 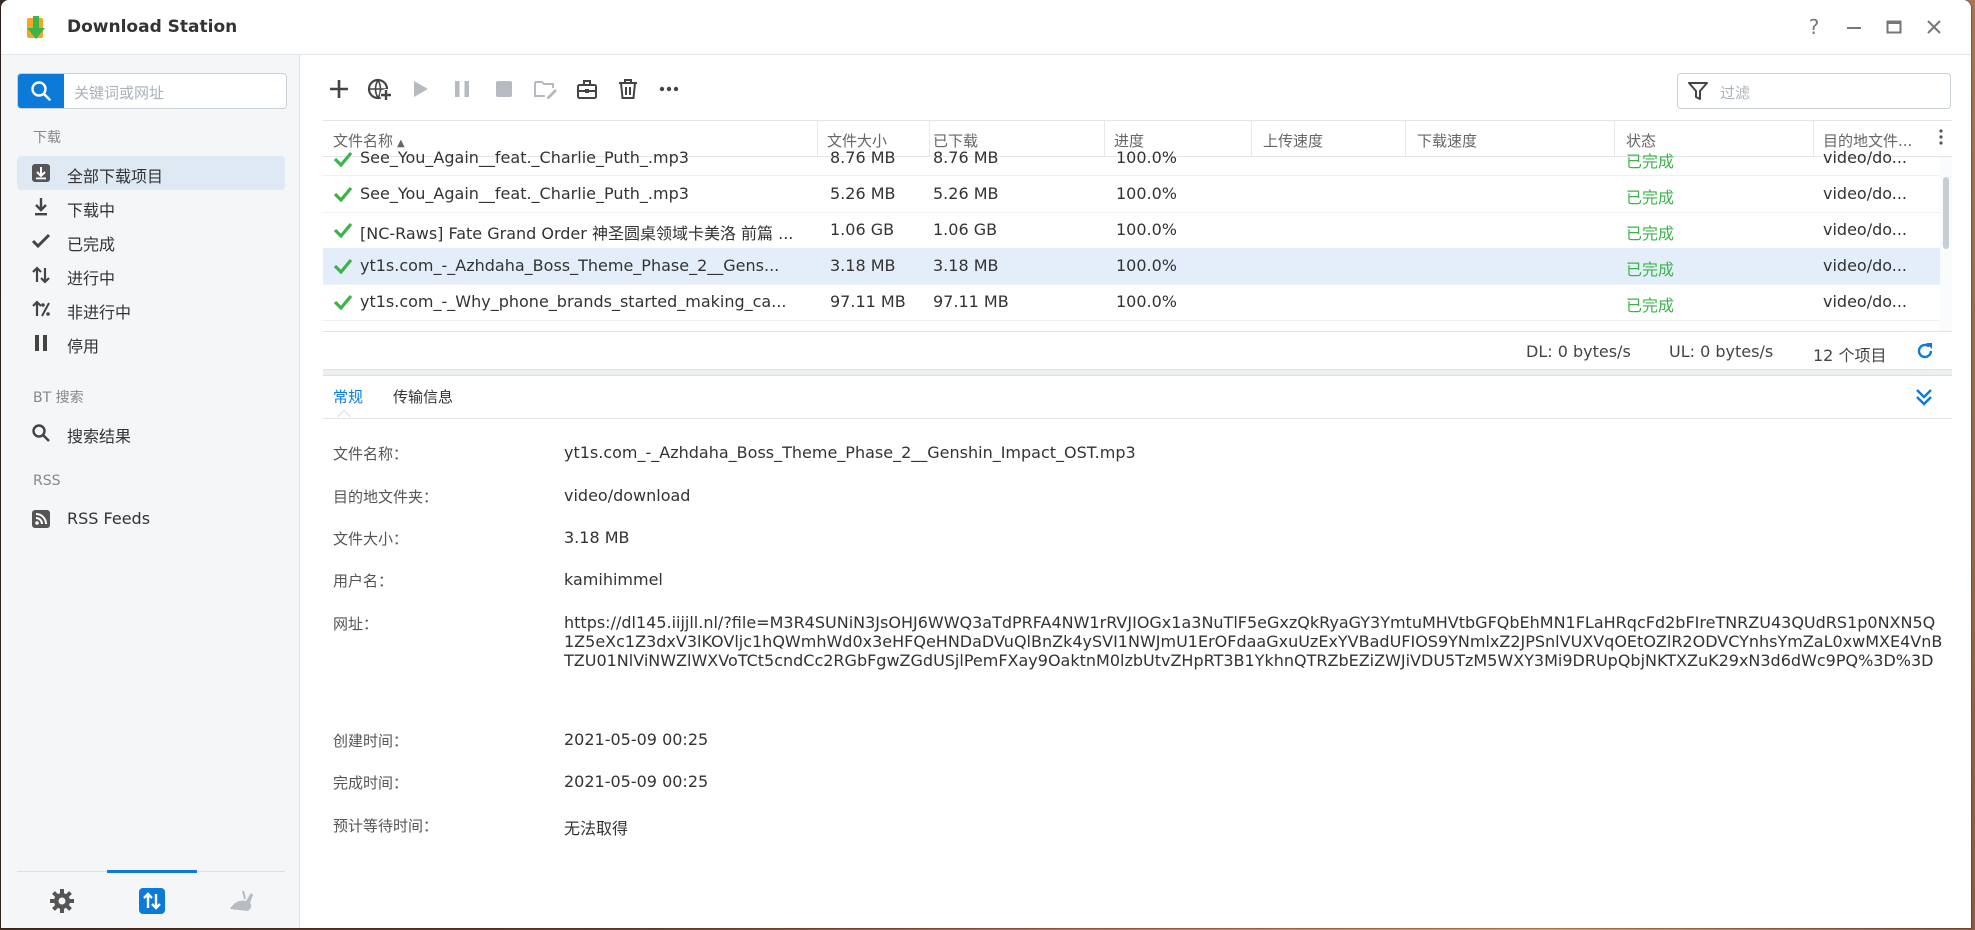 What do you see at coordinates (1137, 372) in the screenshot?
I see `panel-splitter` at bounding box center [1137, 372].